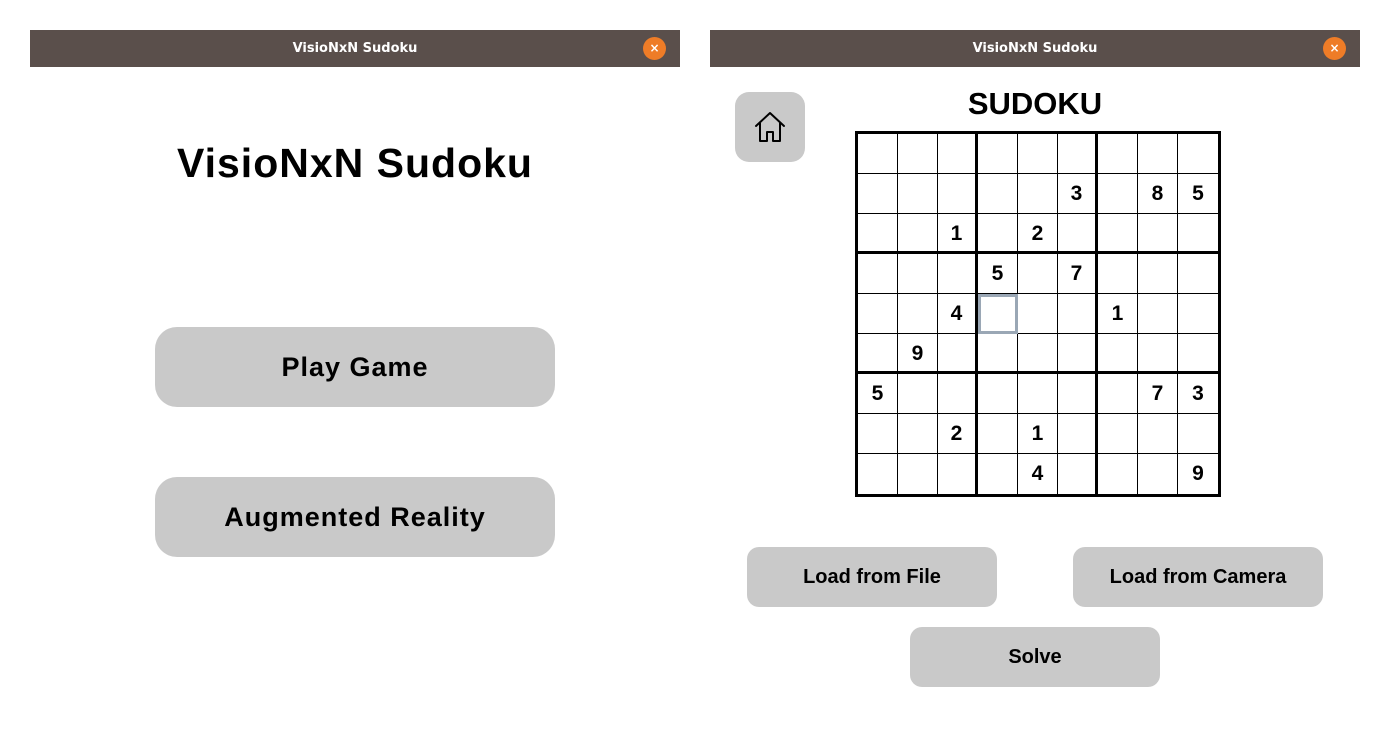 The height and width of the screenshot is (747, 1390). Describe the element at coordinates (355, 517) in the screenshot. I see `augmented-reality-button: Augmented Reality` at that location.